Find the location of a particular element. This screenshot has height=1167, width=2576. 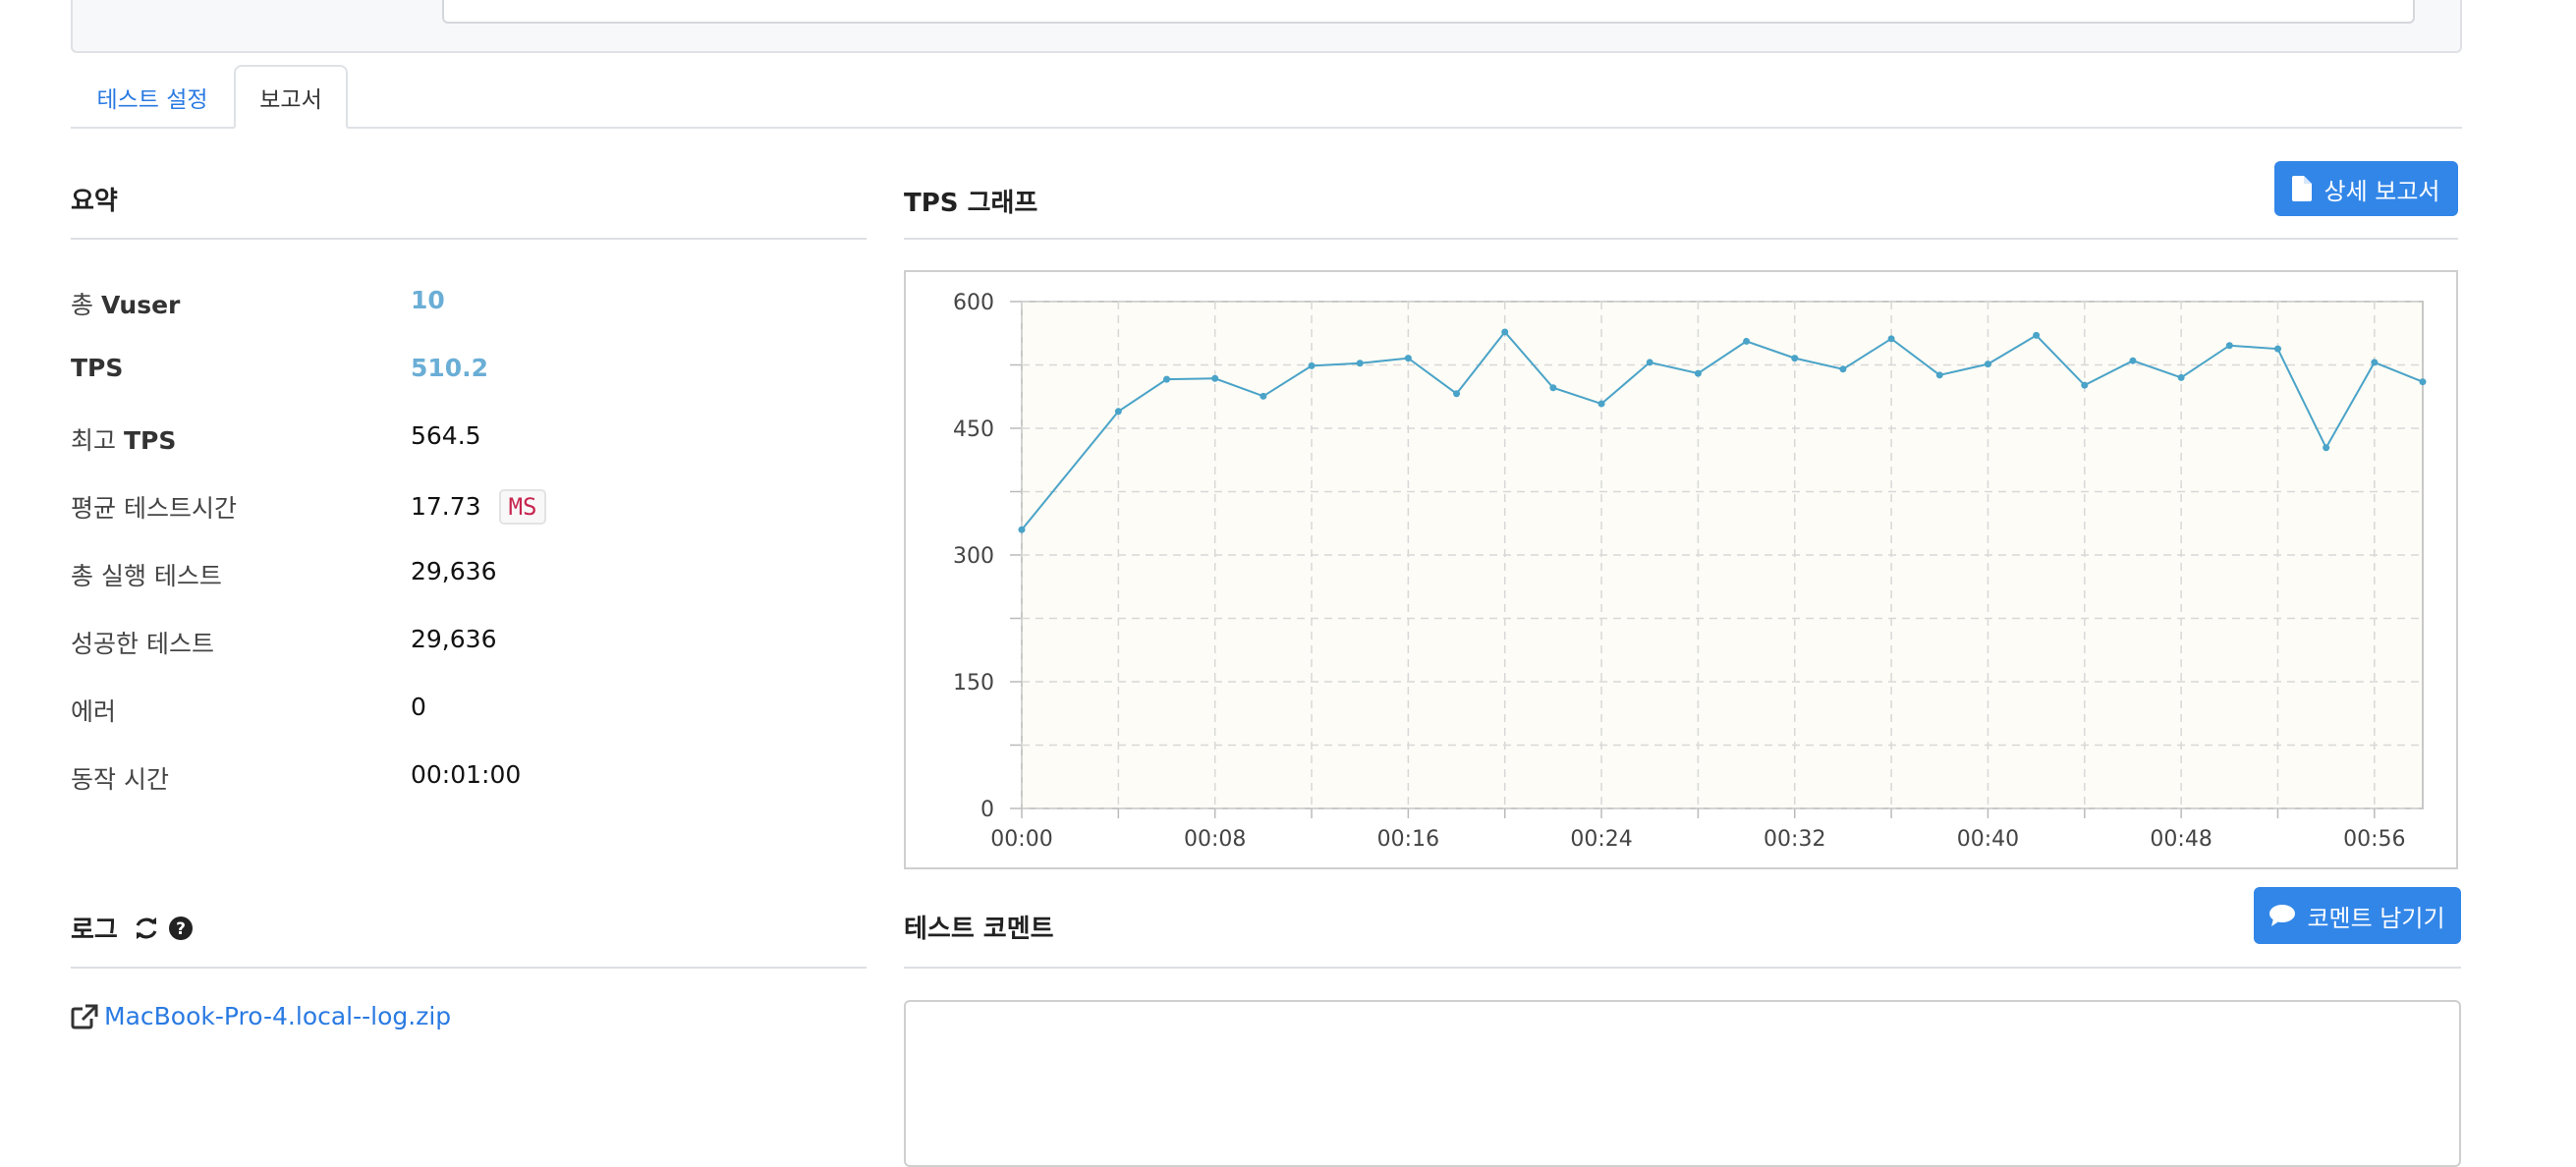

comment-divider is located at coordinates (1682, 968).